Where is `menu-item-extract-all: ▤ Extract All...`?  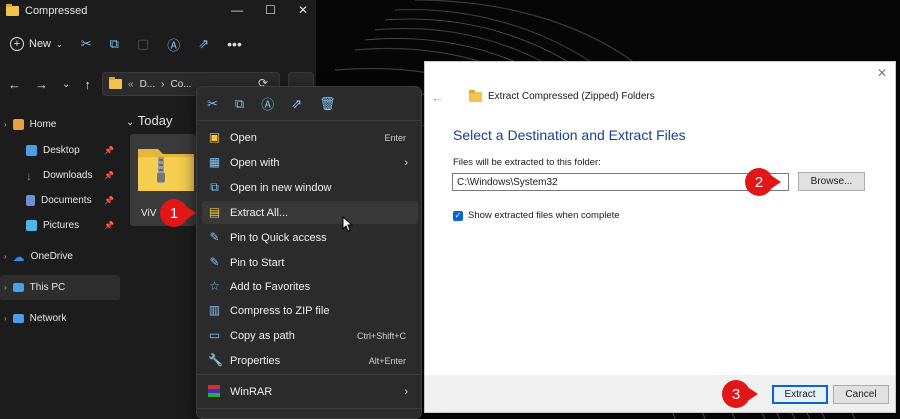 menu-item-extract-all: ▤ Extract All... is located at coordinates (310, 212).